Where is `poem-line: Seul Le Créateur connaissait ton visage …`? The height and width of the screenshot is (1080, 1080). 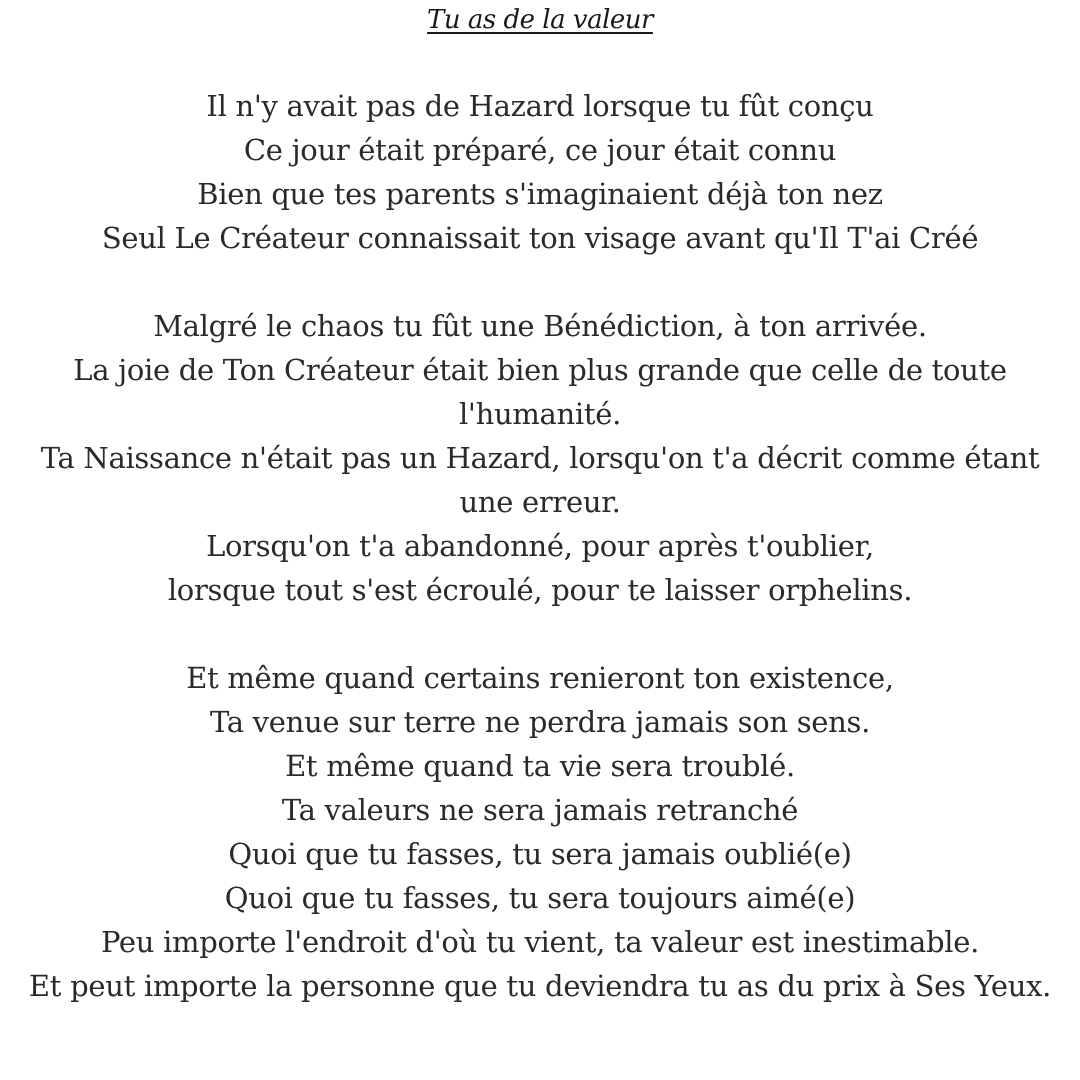
poem-line: Seul Le Créateur connaissait ton visage … is located at coordinates (540, 238).